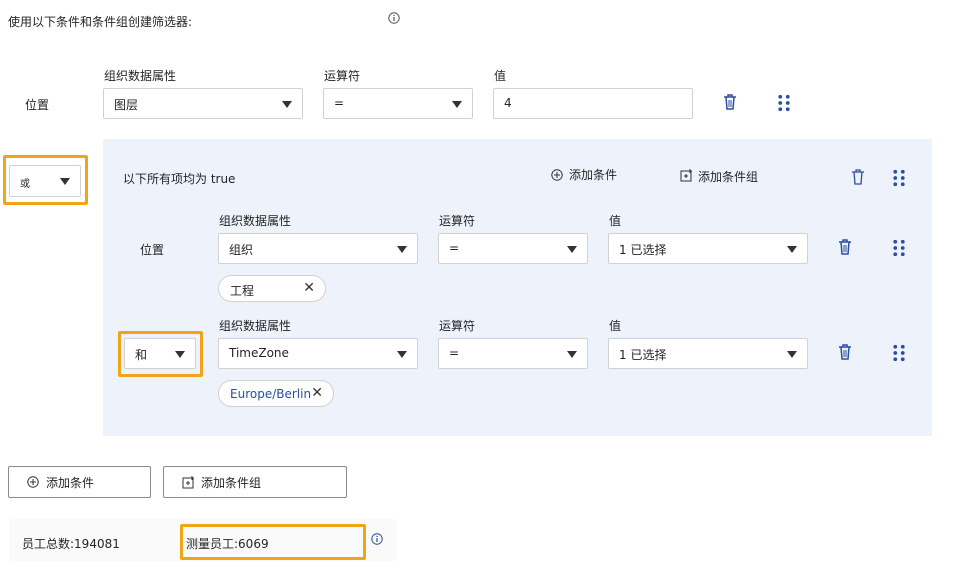 This screenshot has width=974, height=573. I want to click on attr-dropdown: 组织, so click(318, 248).